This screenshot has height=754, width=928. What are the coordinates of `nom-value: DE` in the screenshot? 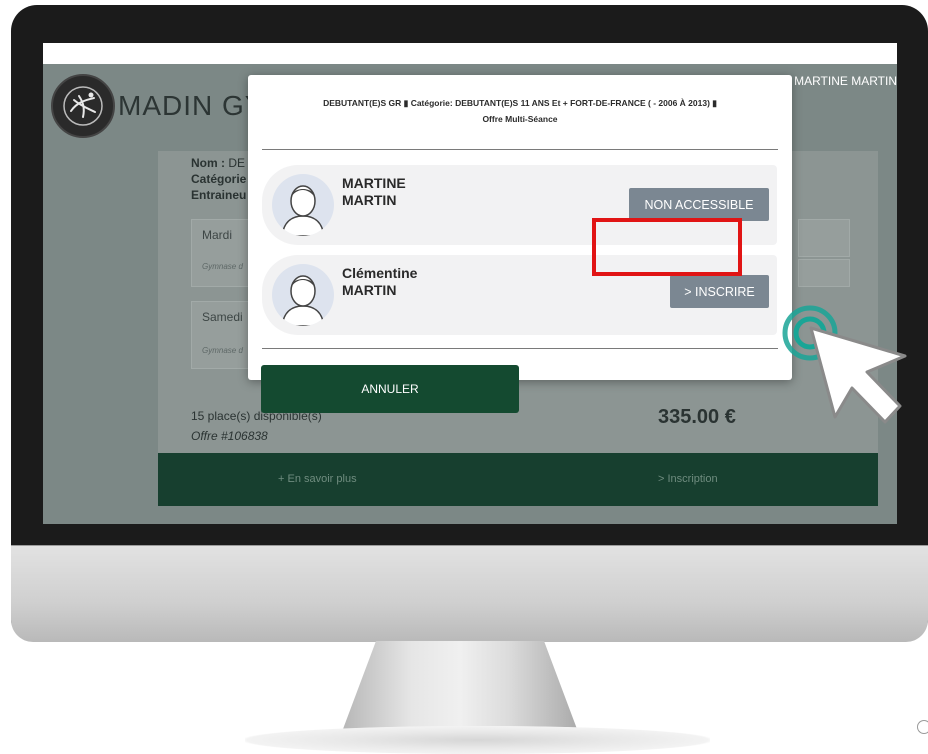 It's located at (237, 163).